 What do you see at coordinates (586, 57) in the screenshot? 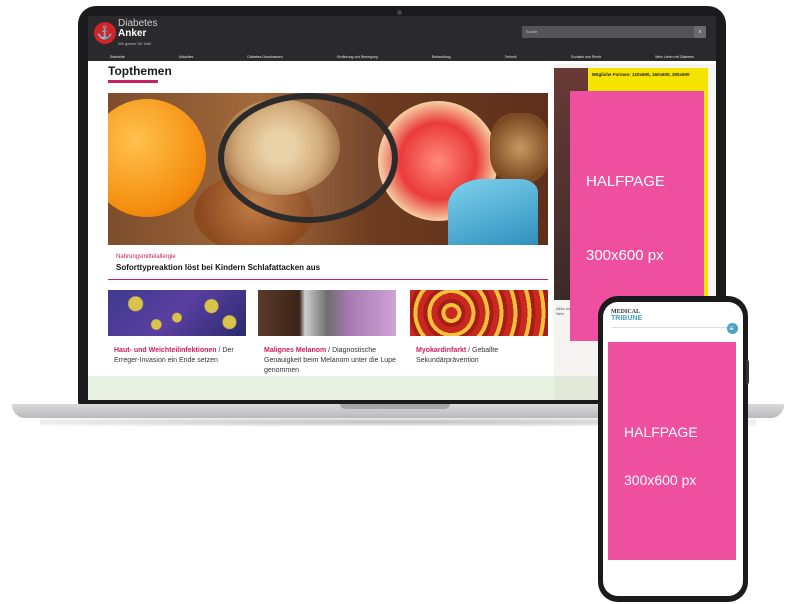
I see `nav-item-soziales: Soziales und Recht` at bounding box center [586, 57].